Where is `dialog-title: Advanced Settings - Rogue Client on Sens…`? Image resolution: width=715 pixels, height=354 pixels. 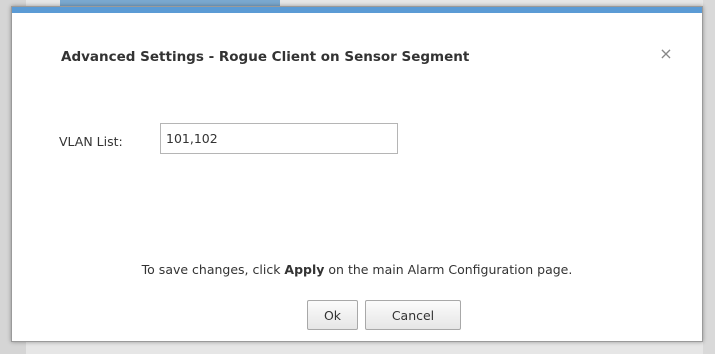 dialog-title: Advanced Settings - Rogue Client on Sens… is located at coordinates (265, 57).